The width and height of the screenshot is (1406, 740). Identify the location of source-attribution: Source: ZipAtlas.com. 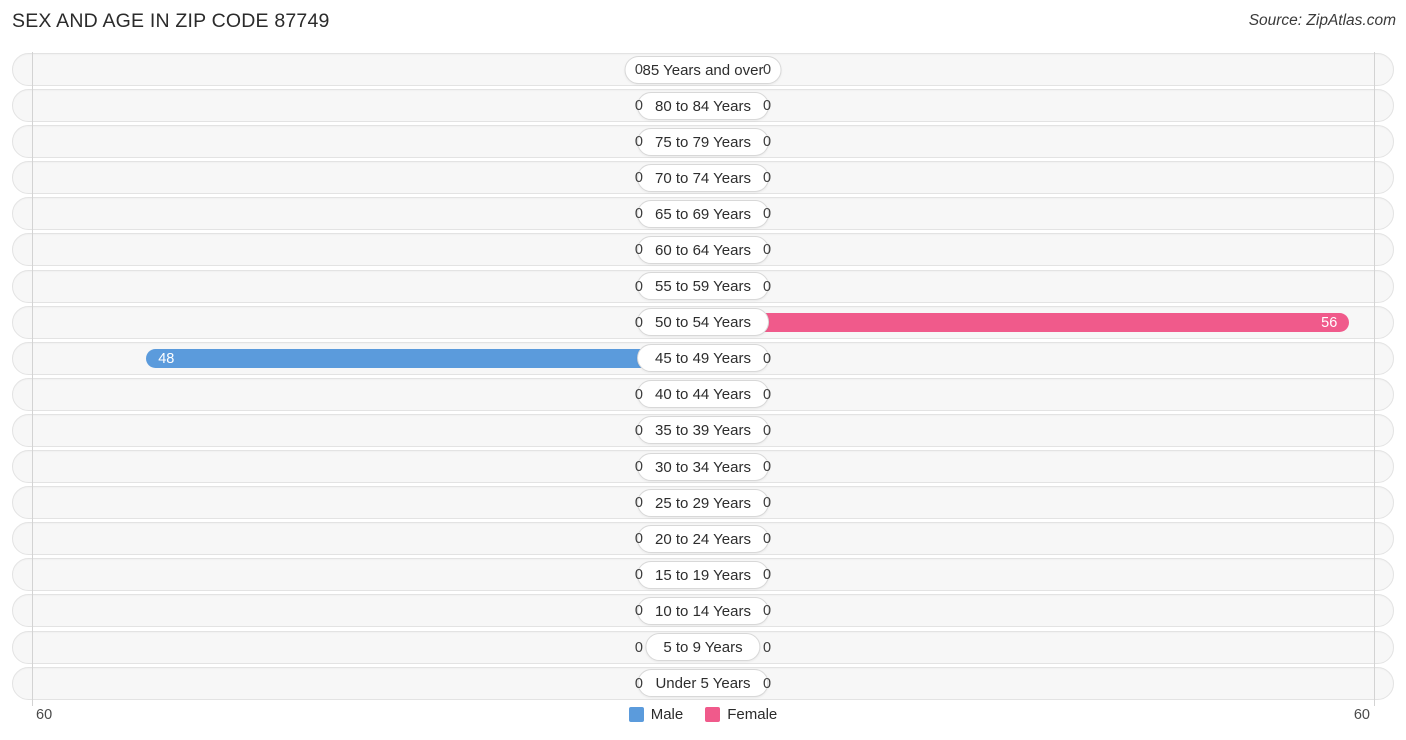
(1322, 20).